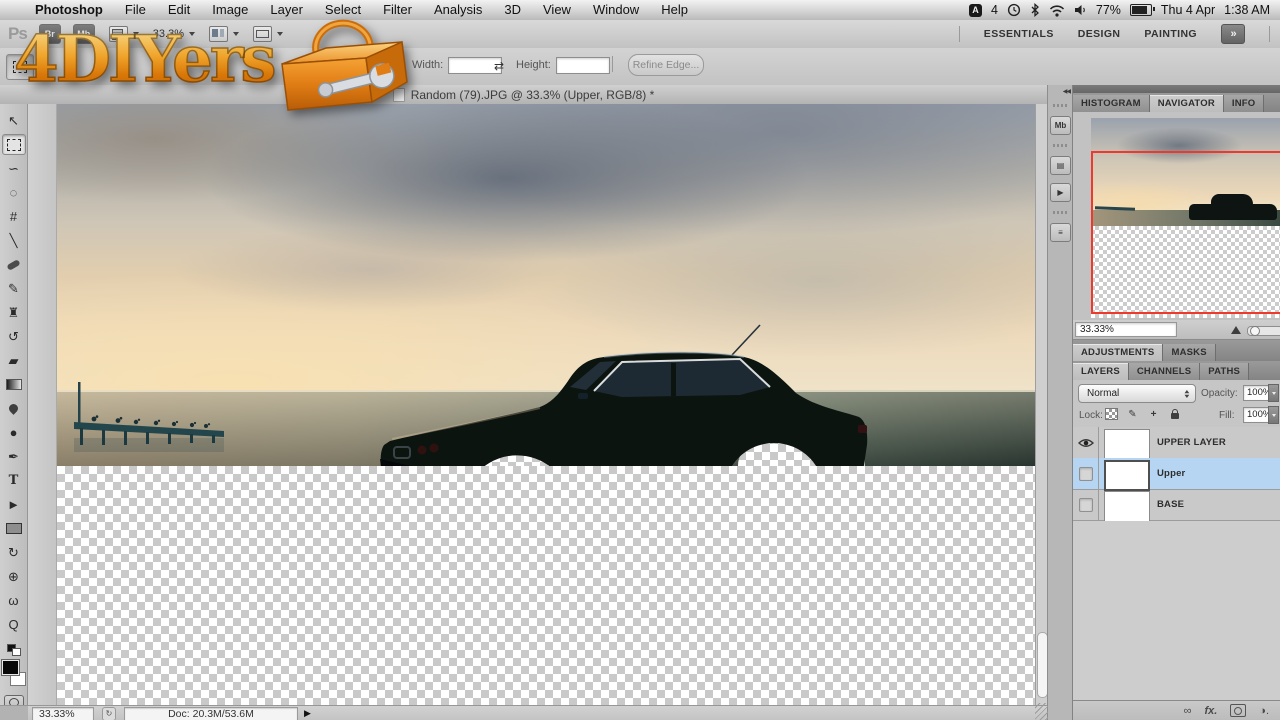  What do you see at coordinates (1170, 34) in the screenshot?
I see `workspace-painting: PAINTING` at bounding box center [1170, 34].